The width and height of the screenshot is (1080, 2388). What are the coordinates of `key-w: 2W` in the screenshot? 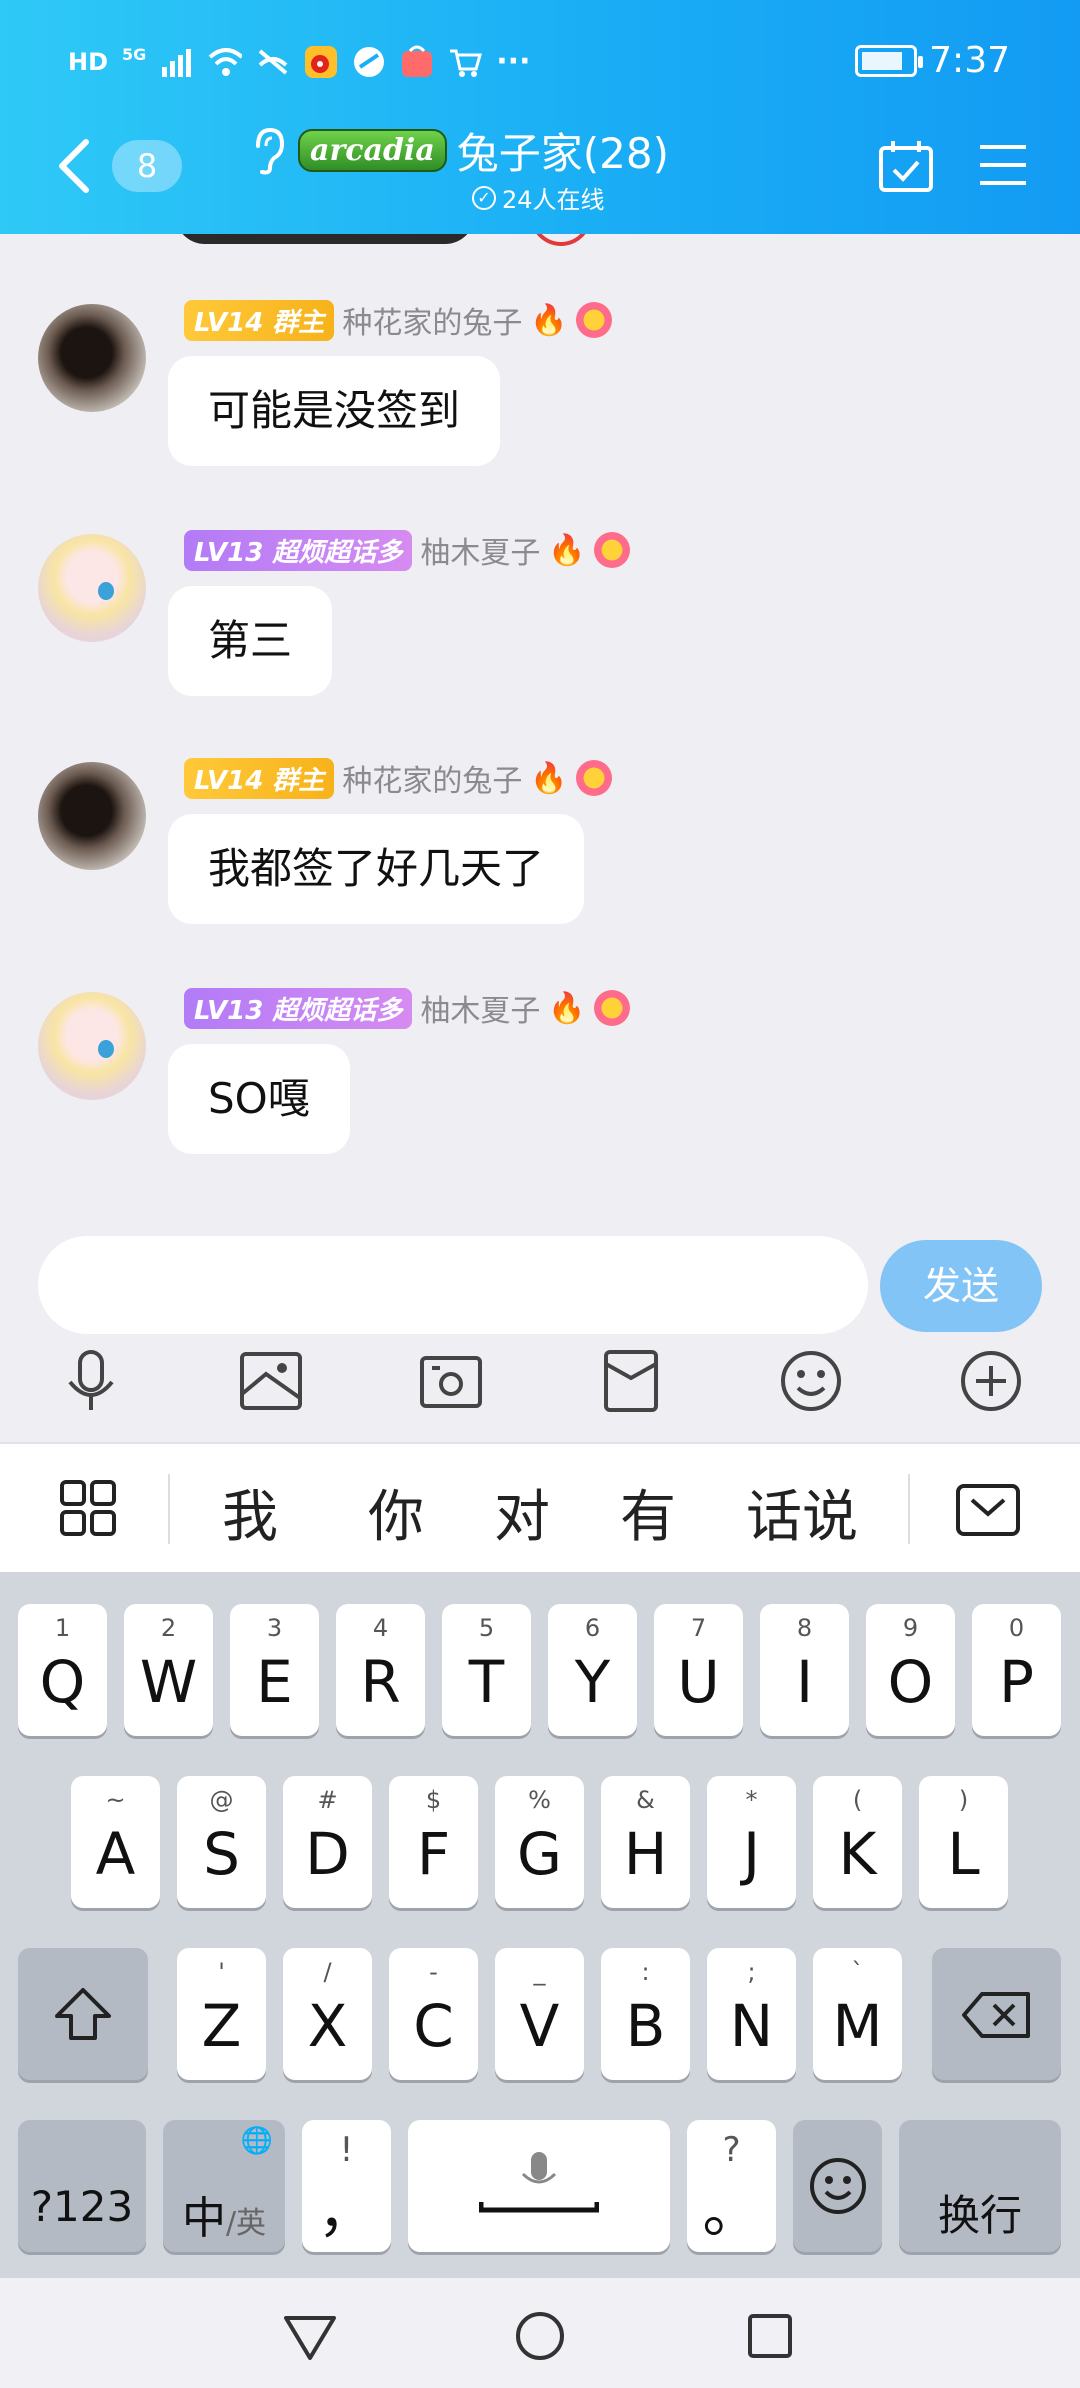 It's located at (168, 1670).